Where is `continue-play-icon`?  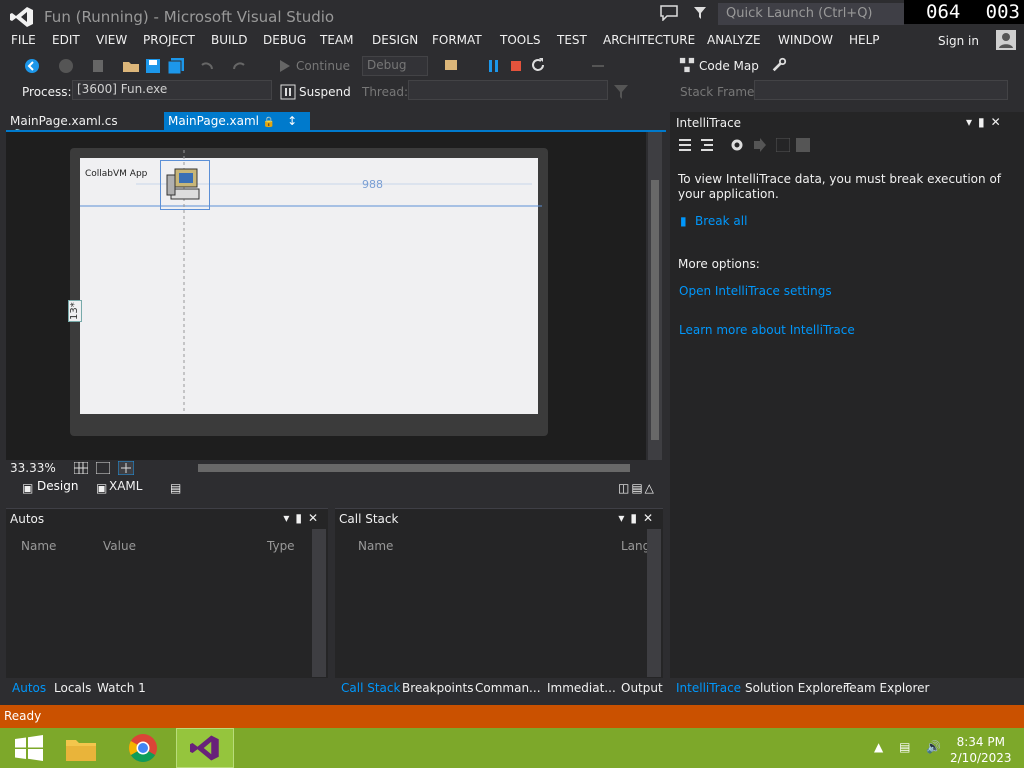
continue-play-icon is located at coordinates (285, 66).